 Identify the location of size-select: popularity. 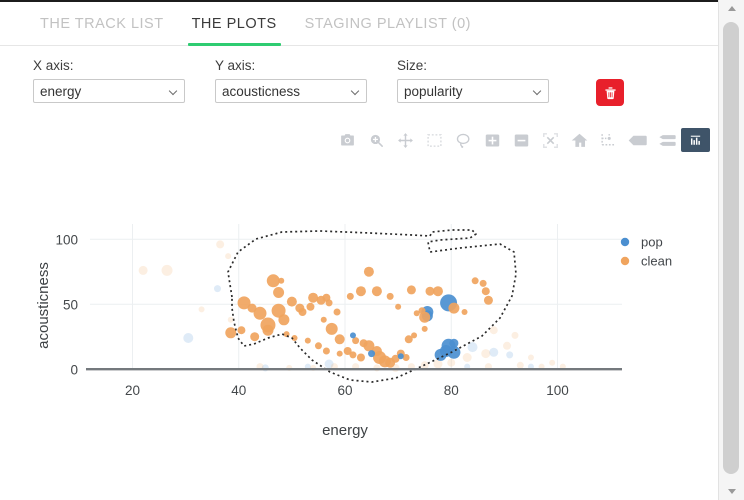
(473, 91).